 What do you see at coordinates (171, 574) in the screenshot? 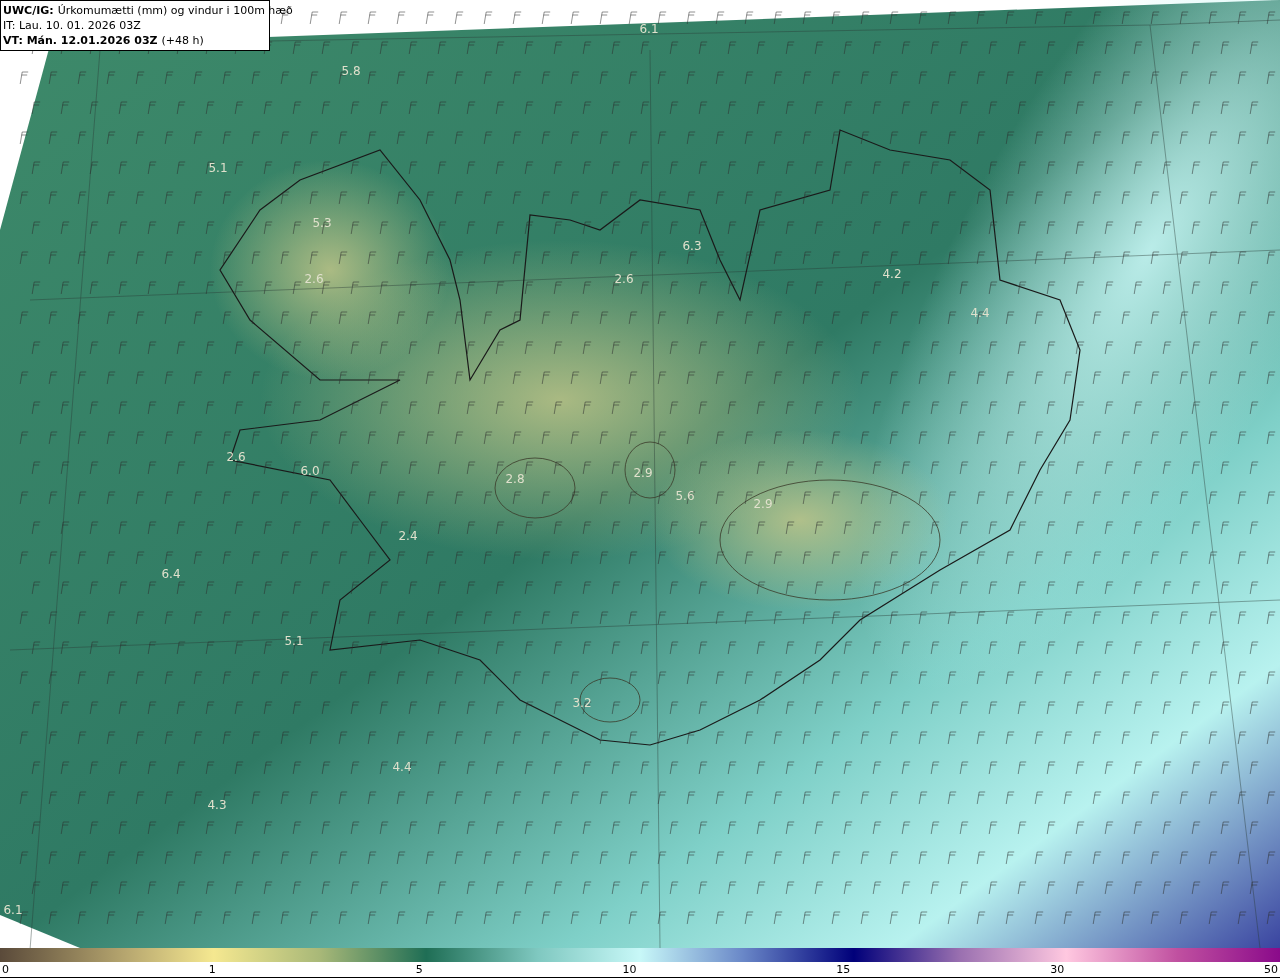
I see `value-label: 6.4` at bounding box center [171, 574].